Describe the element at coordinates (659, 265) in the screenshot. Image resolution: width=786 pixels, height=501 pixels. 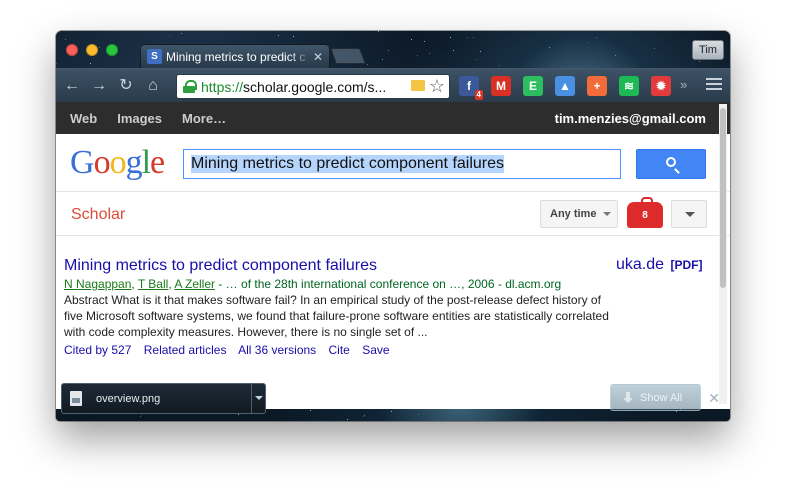
I see `pdf-link: uka.de [PDF]` at that location.